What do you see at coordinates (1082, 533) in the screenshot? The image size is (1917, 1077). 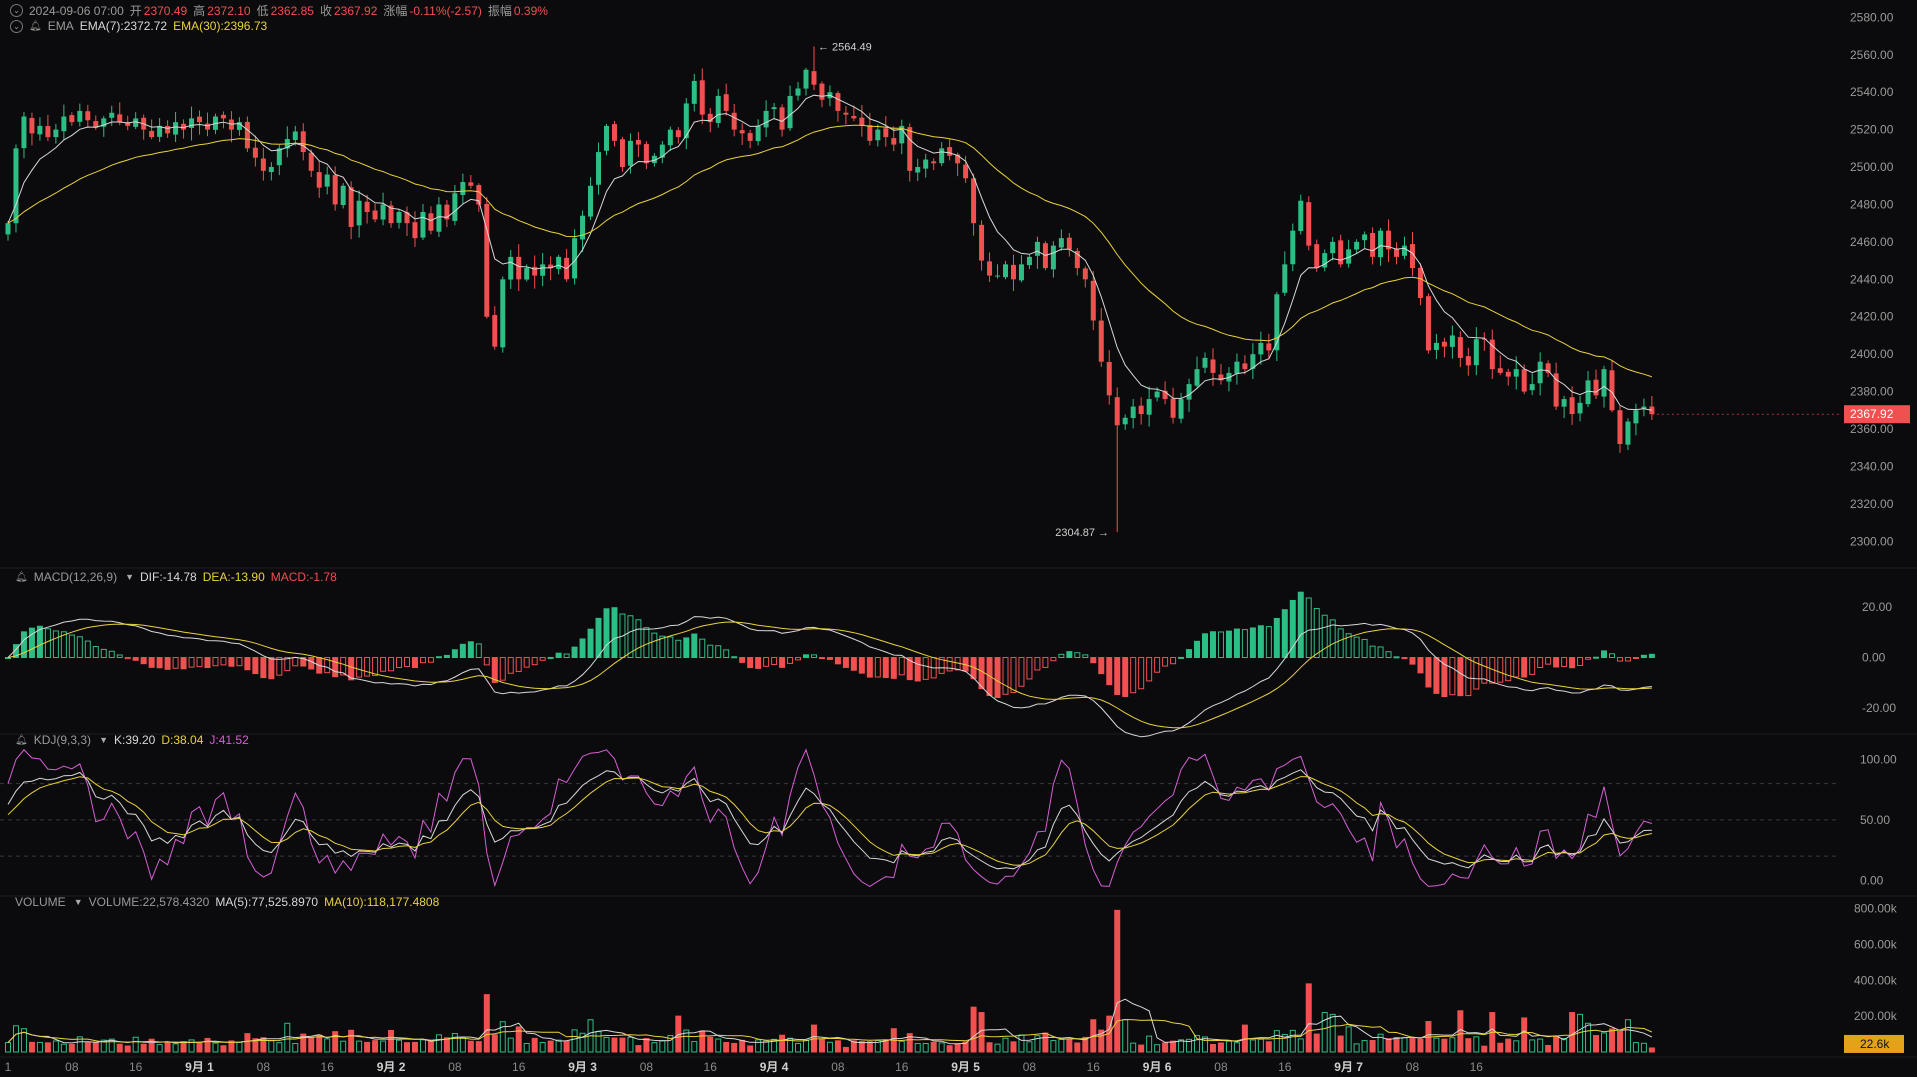 I see `low-marker: 2304.87 →` at bounding box center [1082, 533].